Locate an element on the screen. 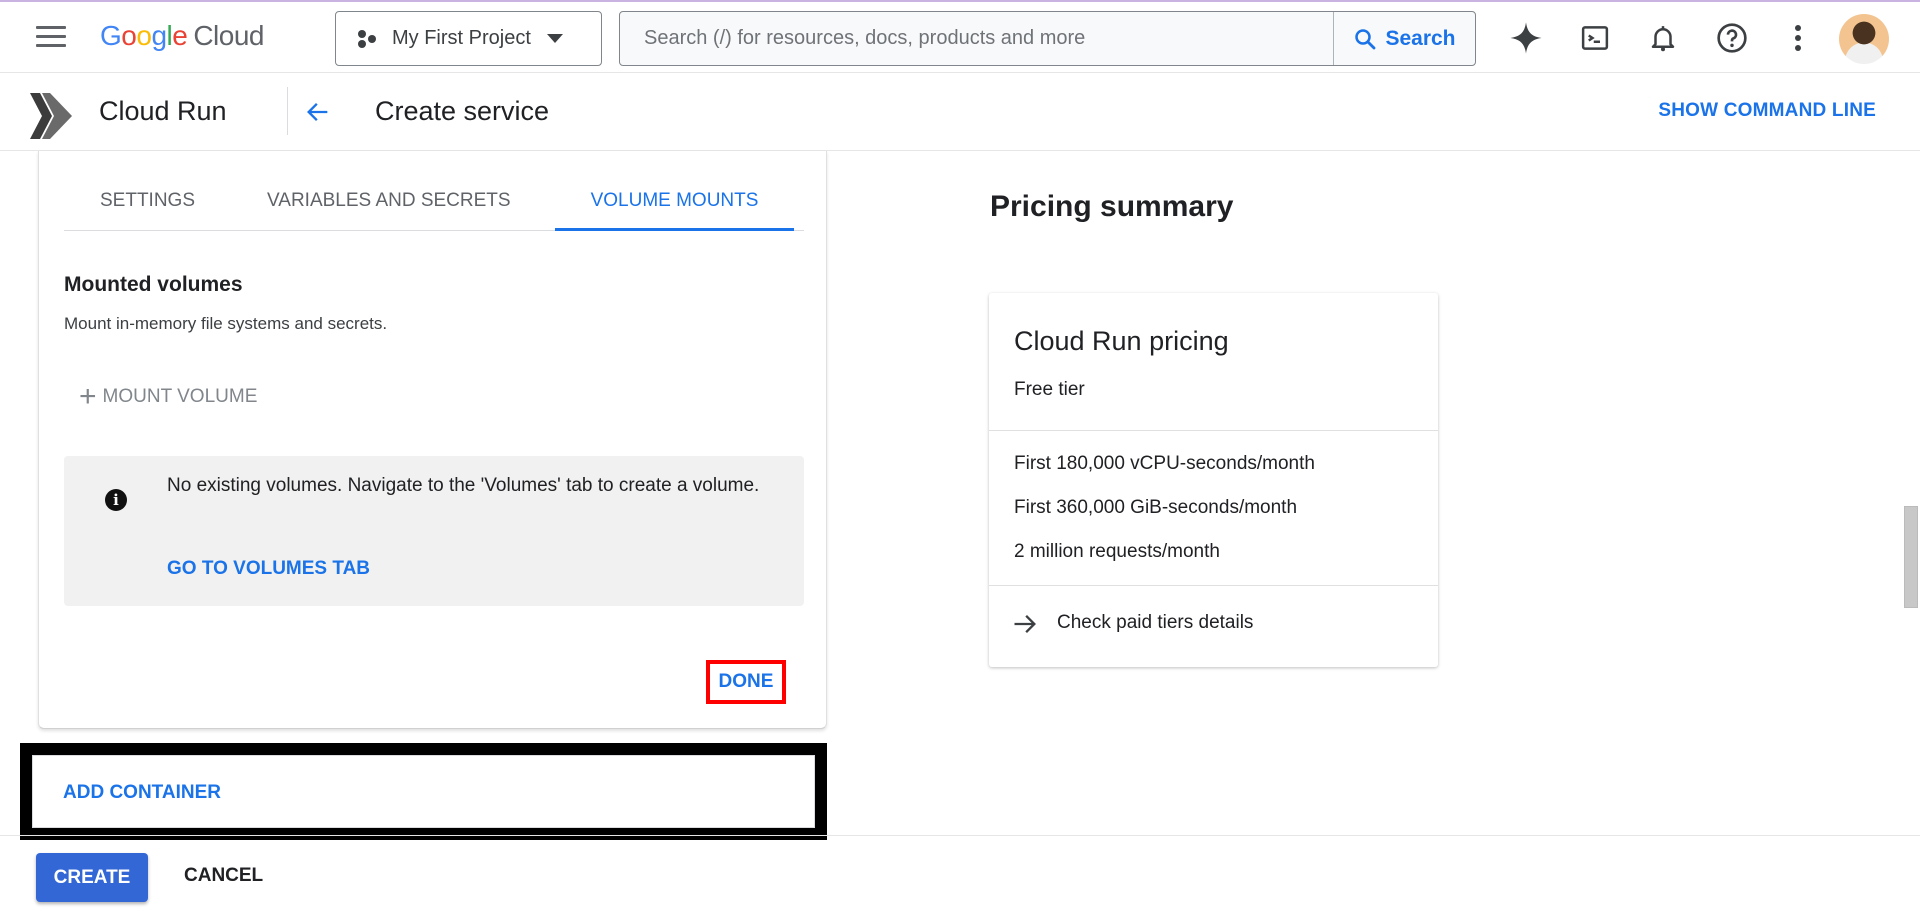 This screenshot has width=1920, height=919. search-bar: Search is located at coordinates (1047, 38).